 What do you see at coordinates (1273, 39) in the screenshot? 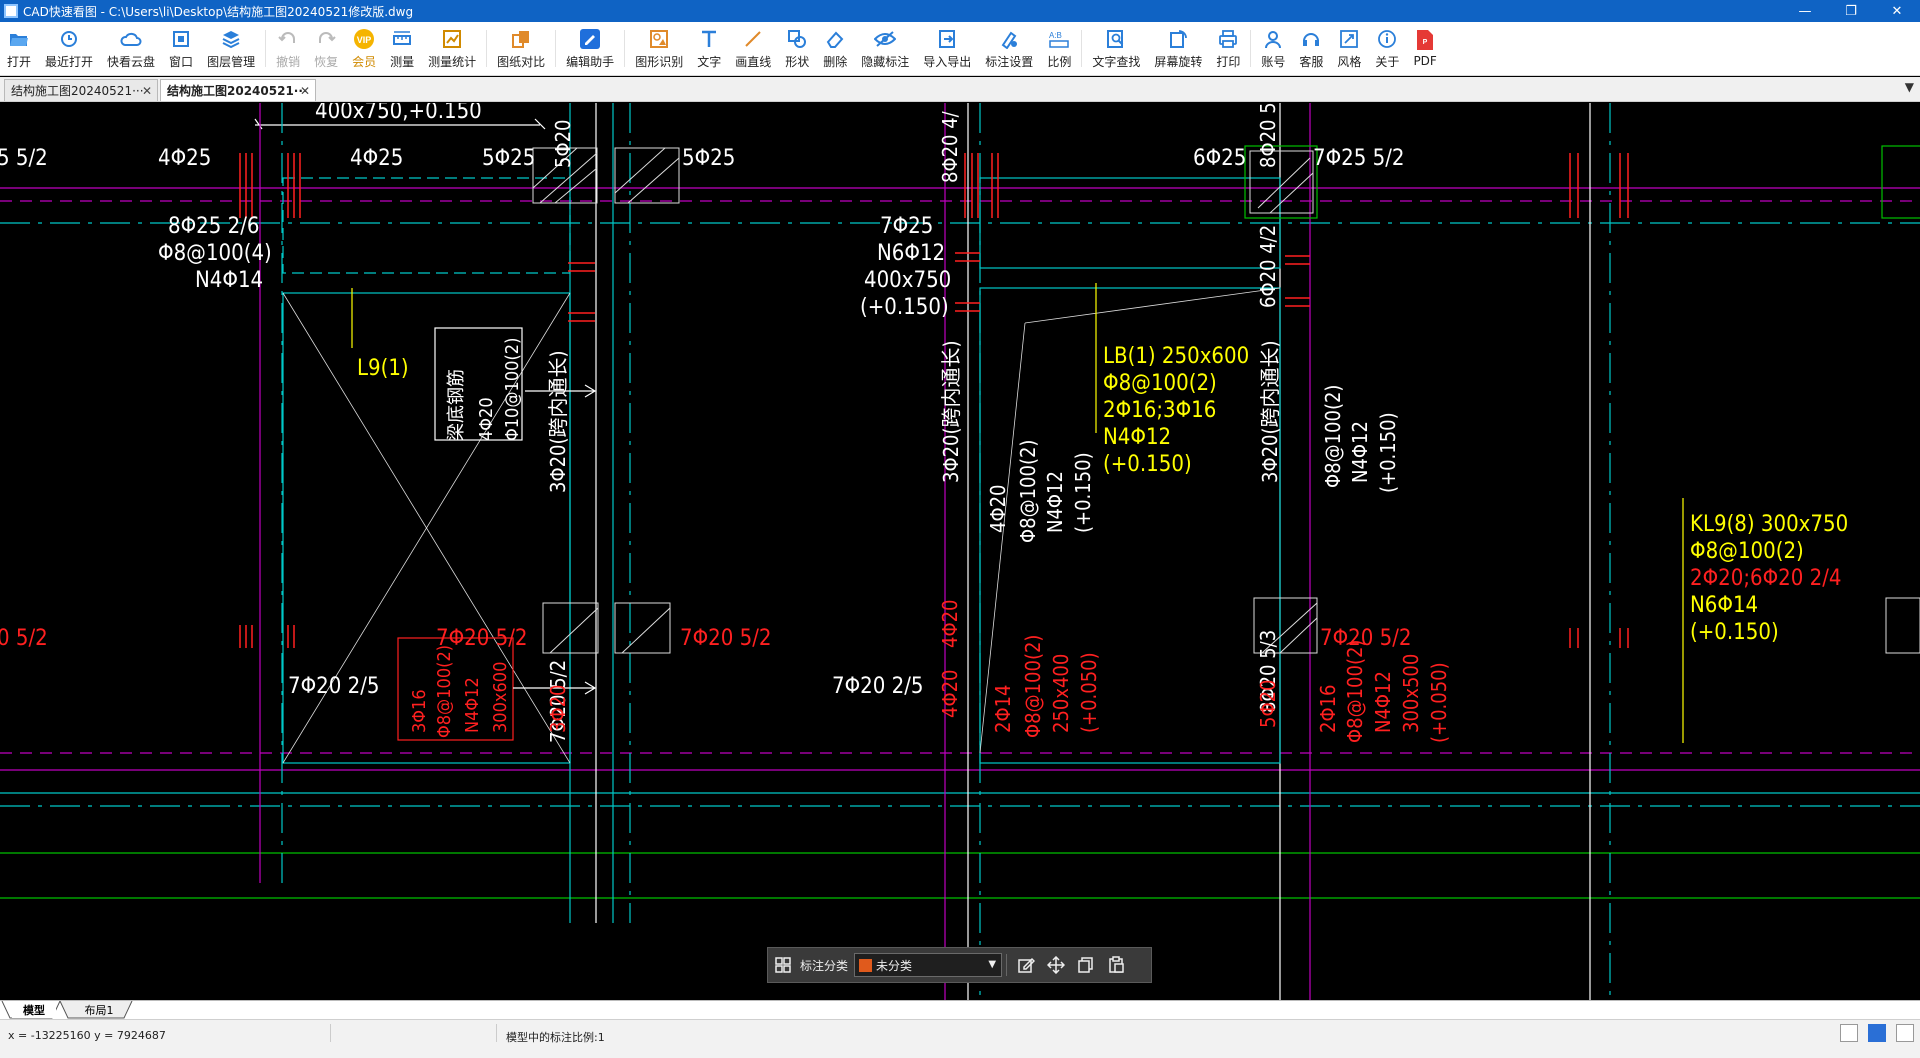
I see `account-icon` at bounding box center [1273, 39].